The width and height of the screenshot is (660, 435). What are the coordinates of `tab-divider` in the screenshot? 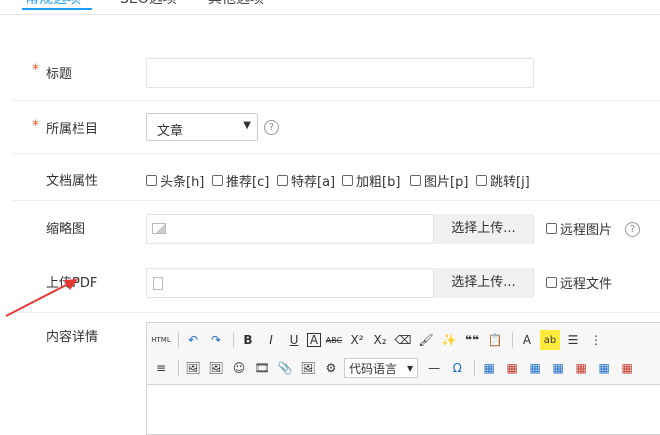 It's located at (330, 14).